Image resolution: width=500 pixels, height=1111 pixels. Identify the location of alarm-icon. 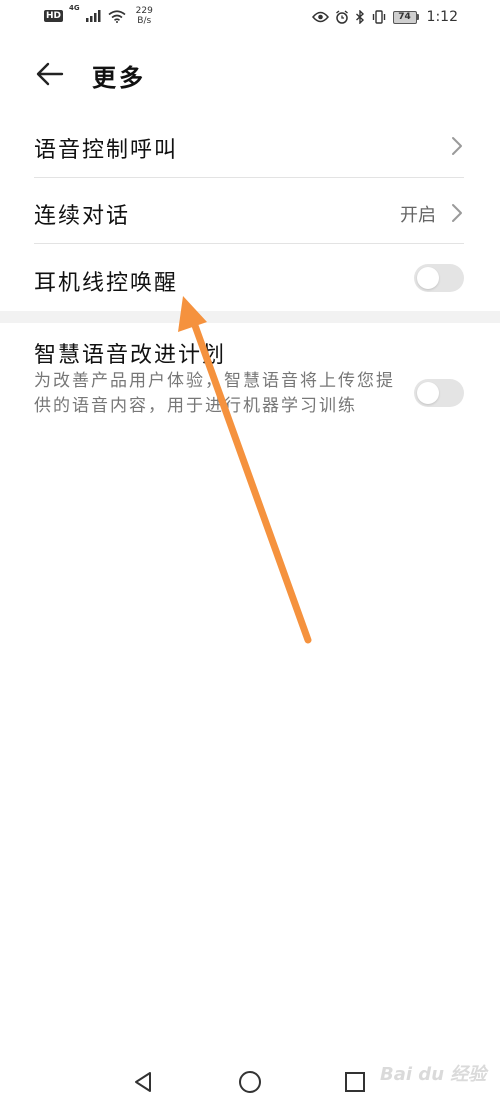
(341, 17).